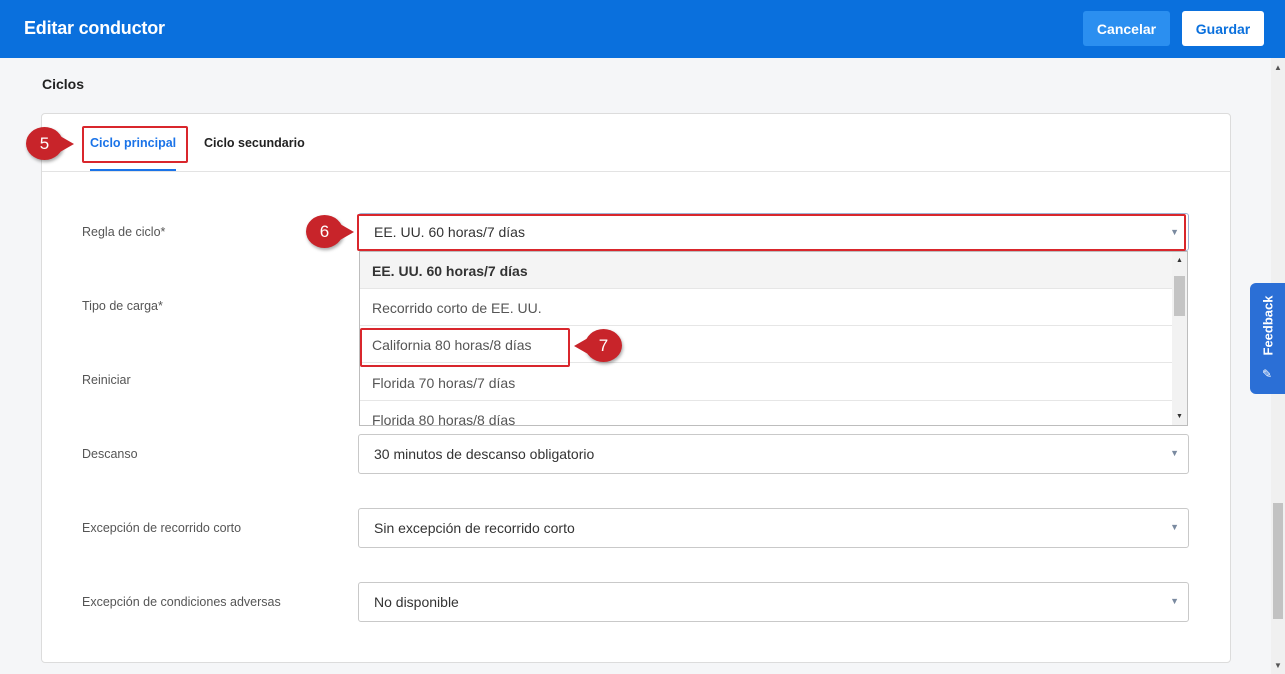 Image resolution: width=1285 pixels, height=674 pixels. Describe the element at coordinates (1267, 374) in the screenshot. I see `feedback-icon: ✎` at that location.